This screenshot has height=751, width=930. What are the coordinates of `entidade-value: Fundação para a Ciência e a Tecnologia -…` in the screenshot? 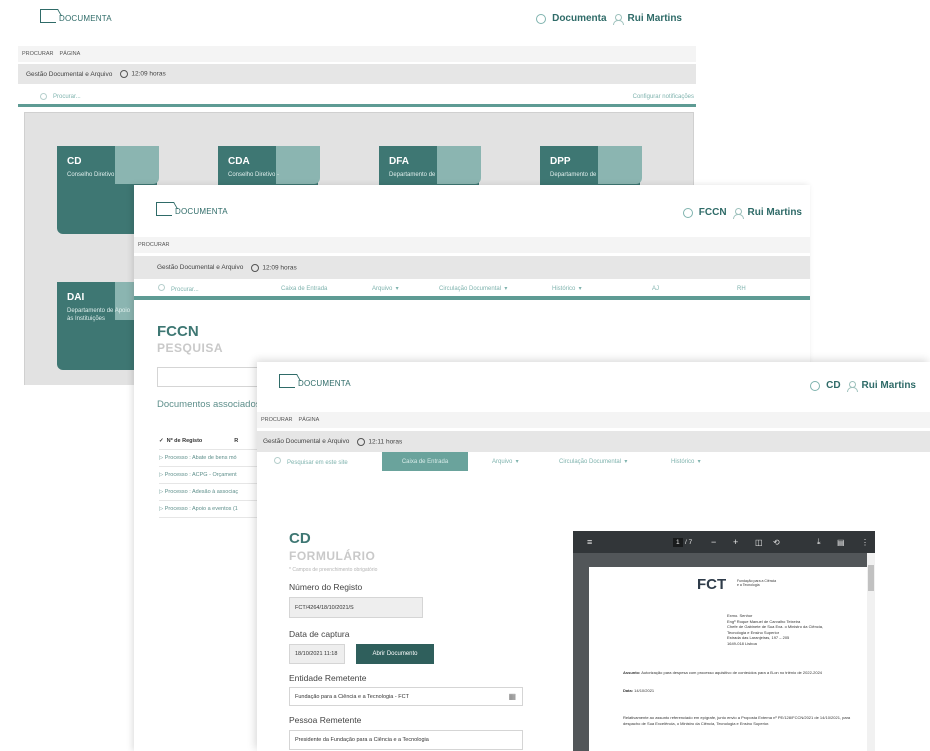 It's located at (352, 696).